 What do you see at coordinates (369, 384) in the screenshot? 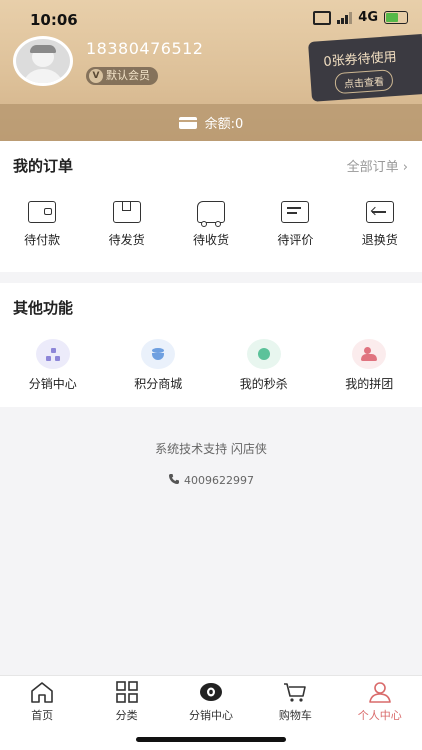
I see `func-label: 我的拼团` at bounding box center [369, 384].